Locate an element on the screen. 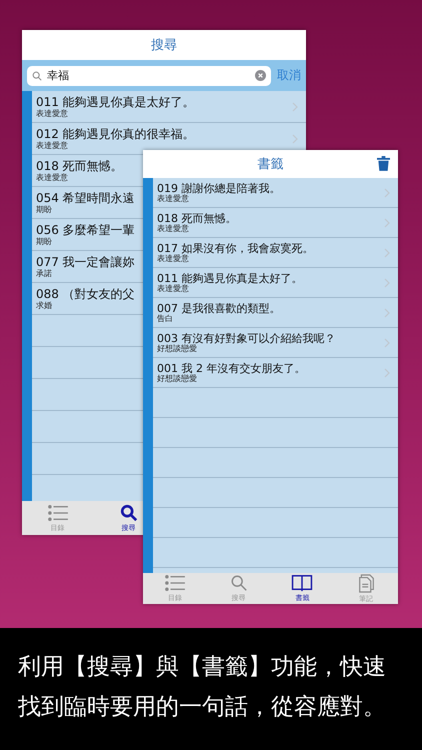 The width and height of the screenshot is (422, 750). phrase-title: 007 是我很喜歡的類型。 is located at coordinates (218, 309).